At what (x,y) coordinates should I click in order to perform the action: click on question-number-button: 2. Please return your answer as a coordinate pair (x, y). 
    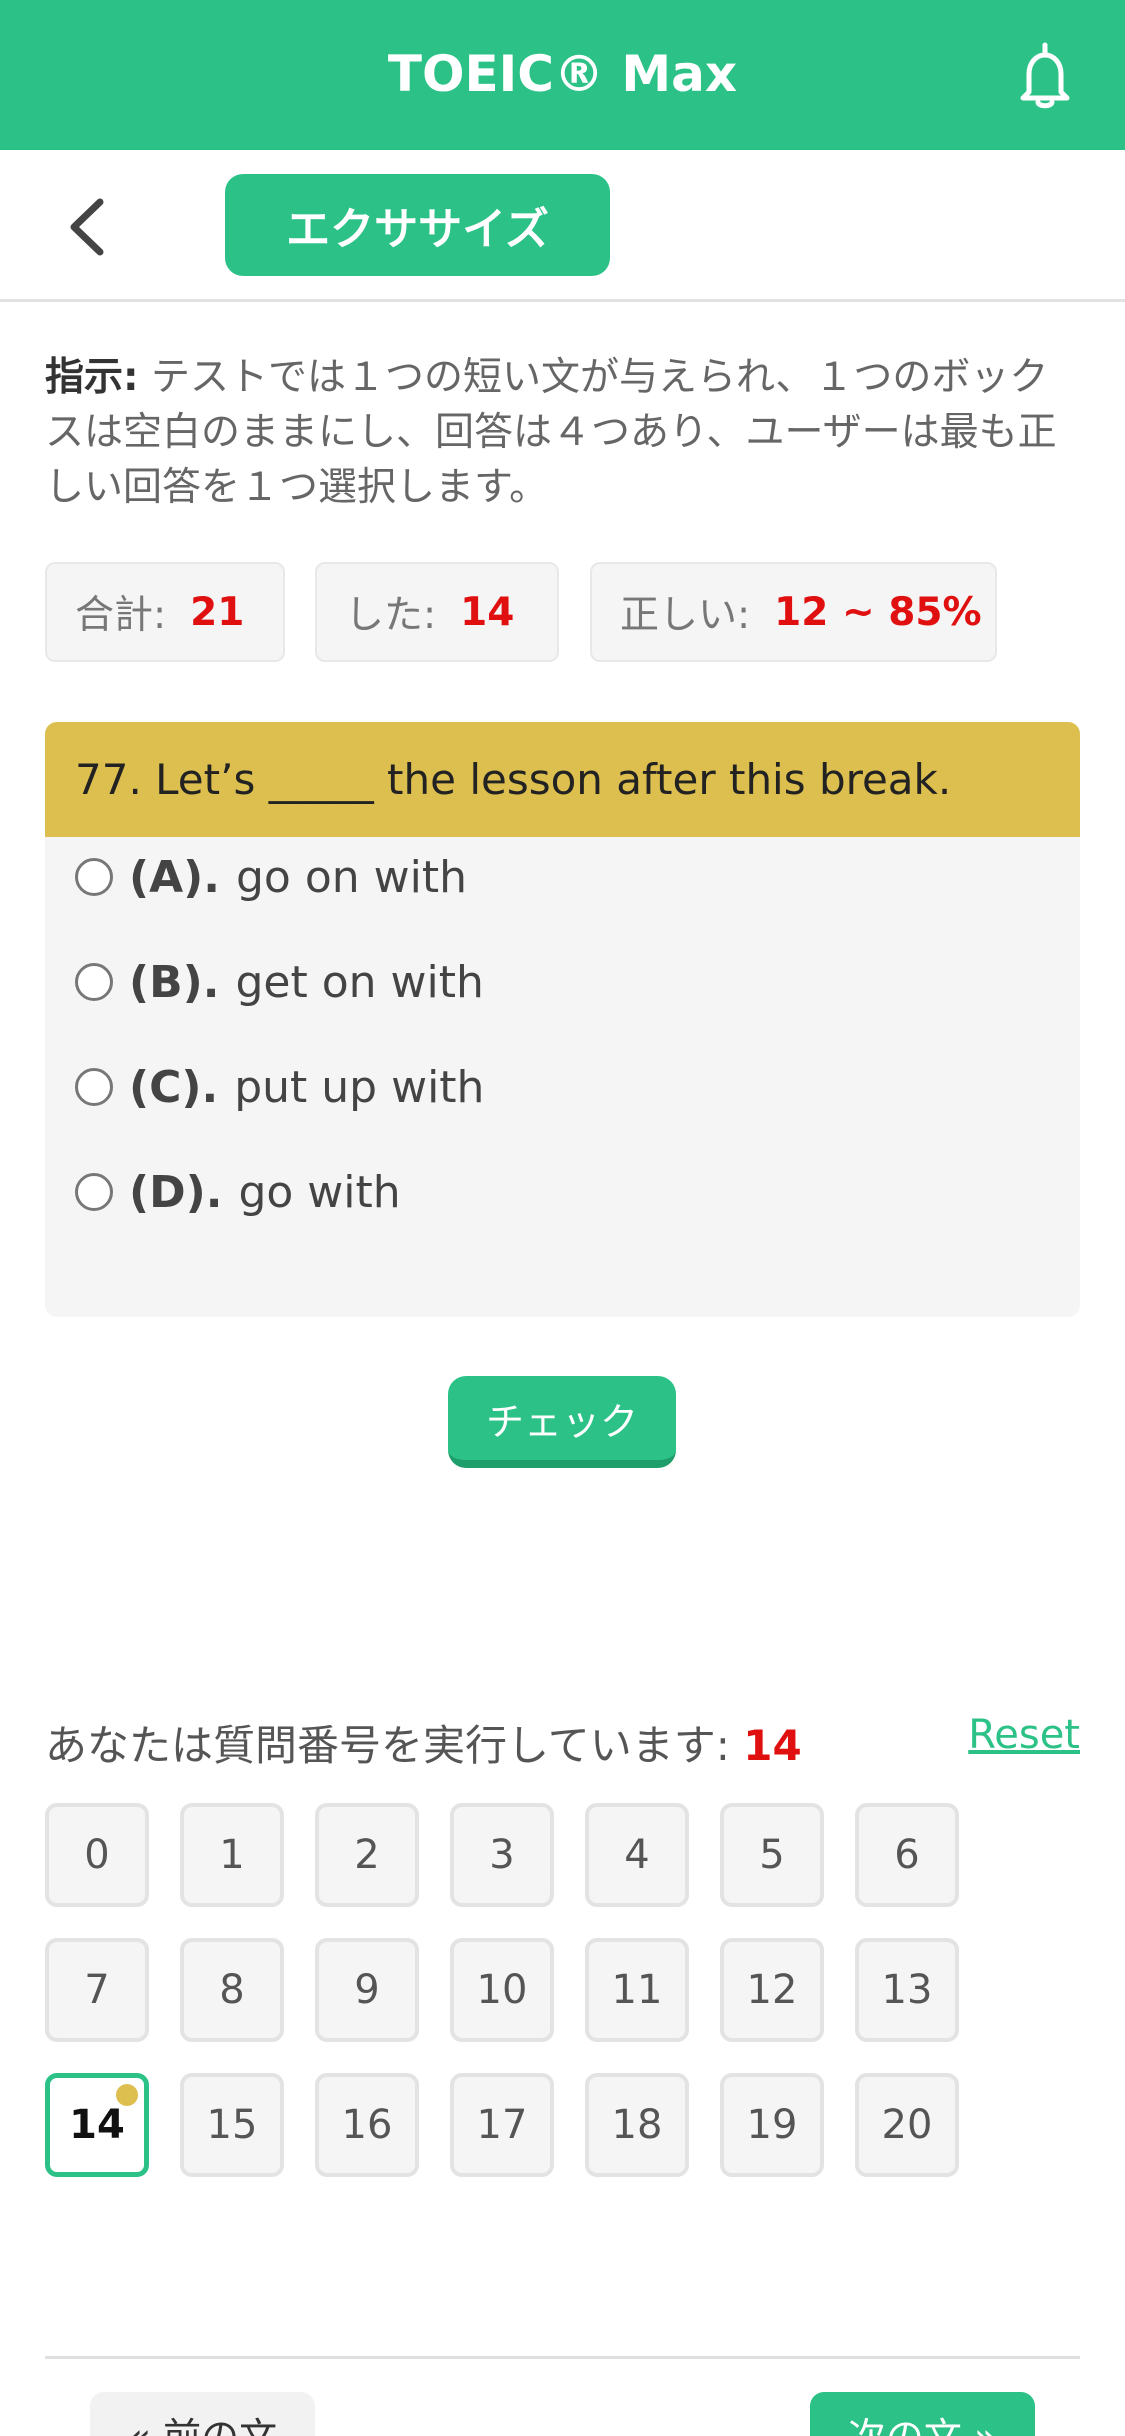
    Looking at the image, I should click on (367, 1855).